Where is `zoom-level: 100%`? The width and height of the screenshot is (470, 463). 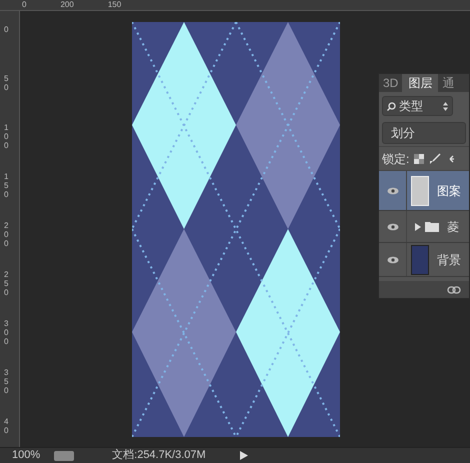
zoom-level: 100% is located at coordinates (26, 455).